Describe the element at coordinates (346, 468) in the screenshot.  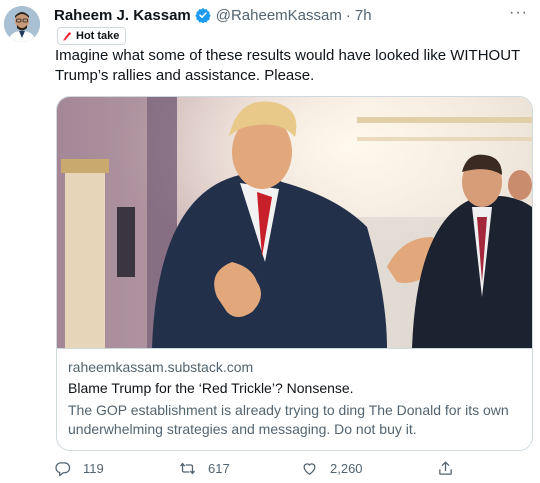
I see `like-count: 2,260` at that location.